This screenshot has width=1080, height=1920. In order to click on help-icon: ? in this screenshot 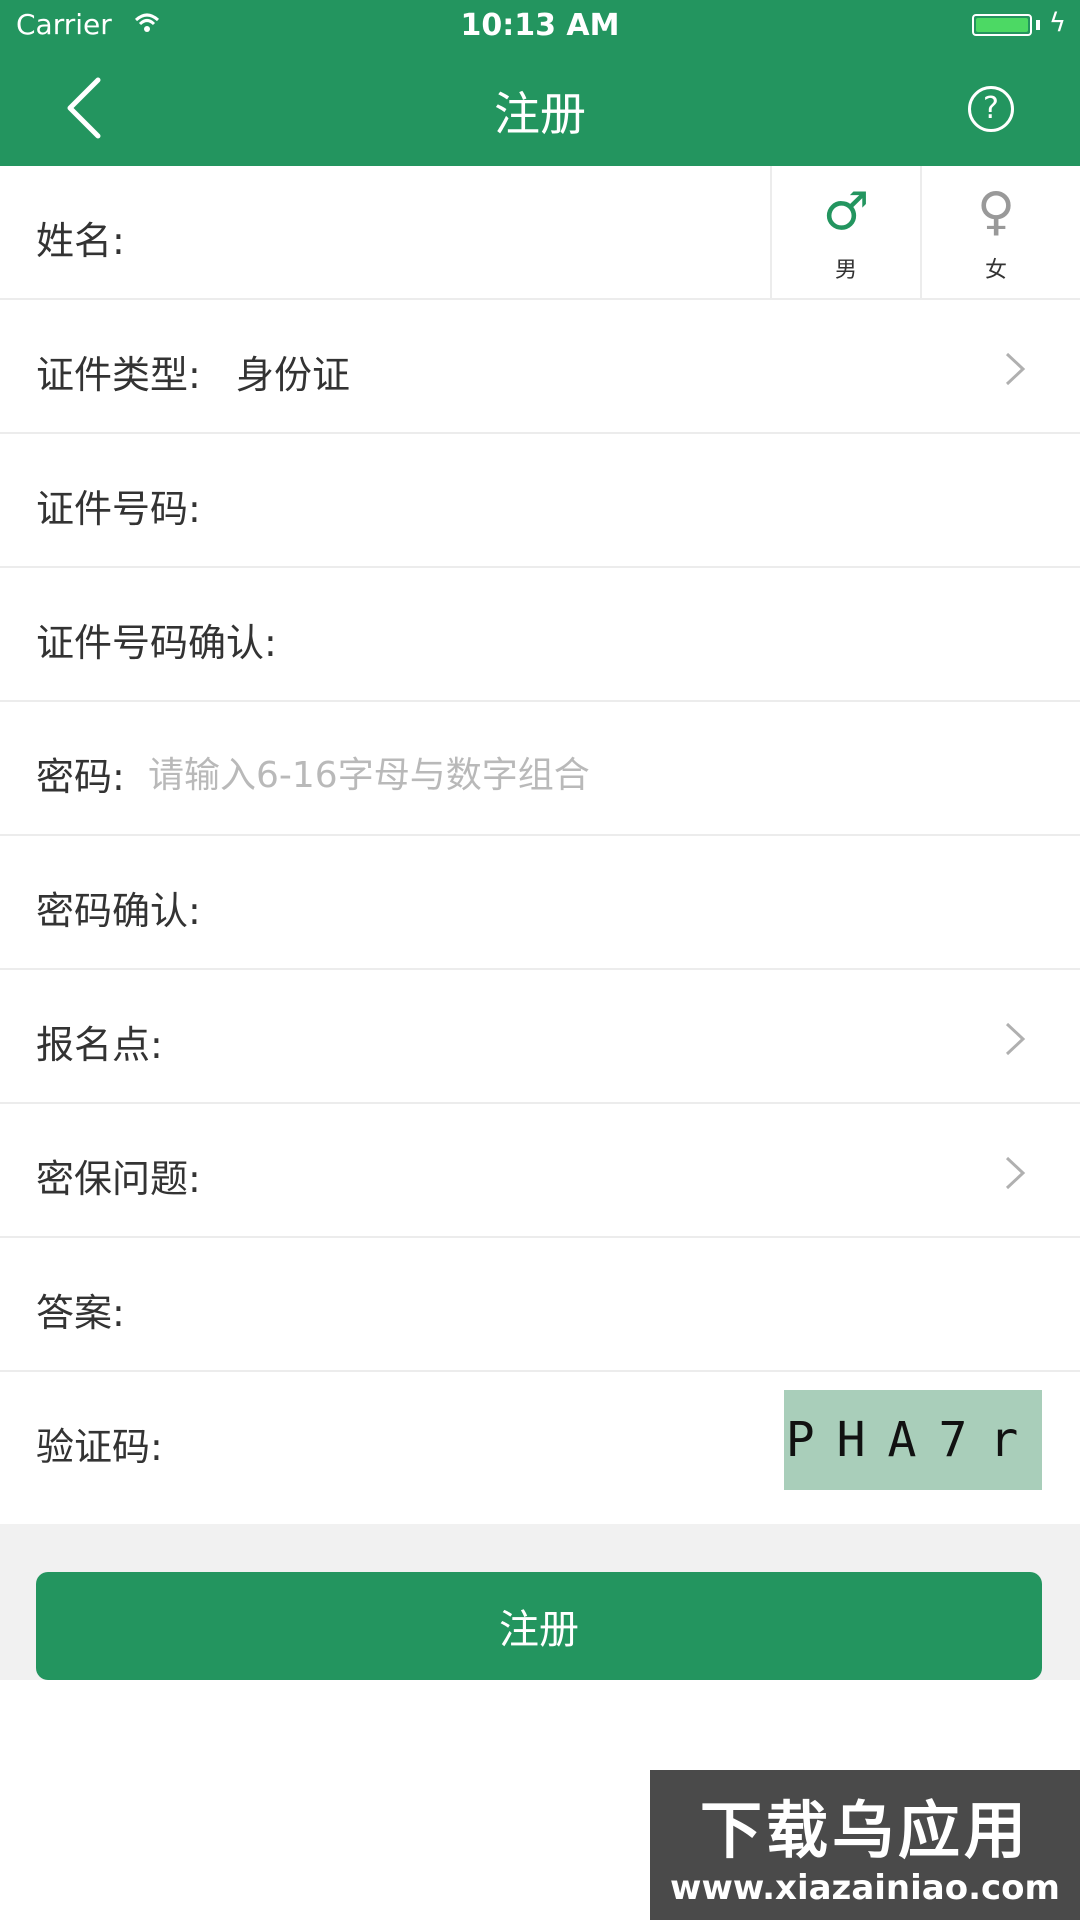, I will do `click(991, 109)`.